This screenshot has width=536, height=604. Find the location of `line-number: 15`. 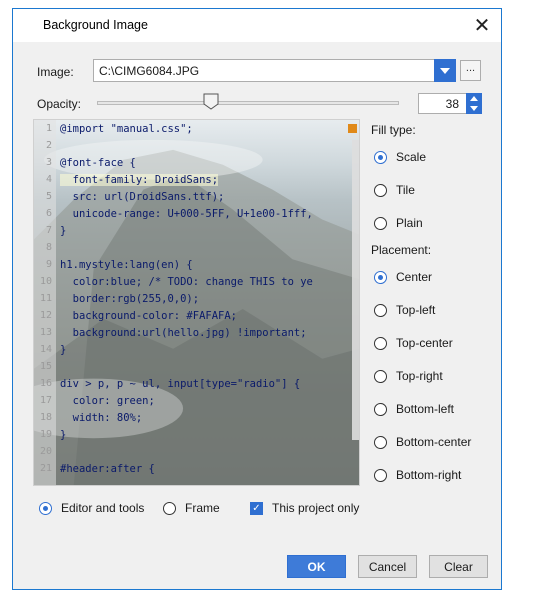

line-number: 15 is located at coordinates (45, 366).